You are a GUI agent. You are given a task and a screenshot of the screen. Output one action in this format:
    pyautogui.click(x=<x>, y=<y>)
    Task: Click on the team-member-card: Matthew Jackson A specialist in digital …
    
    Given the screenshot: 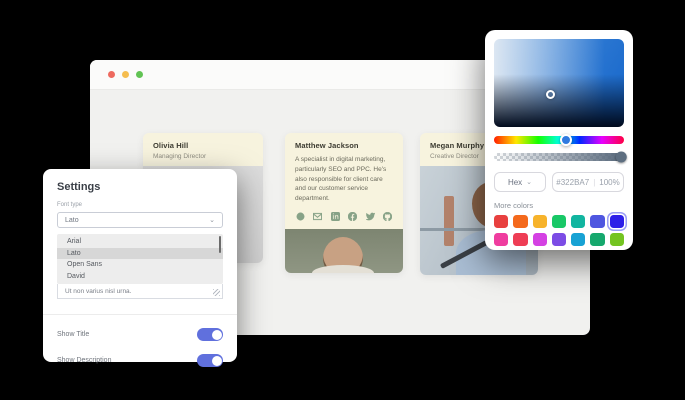 What is the action you would take?
    pyautogui.click(x=344, y=203)
    